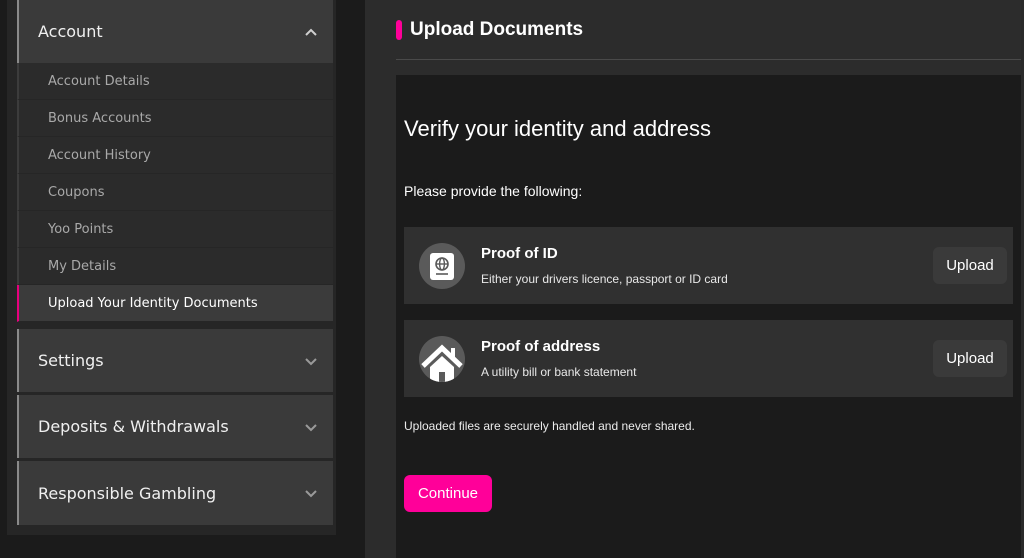  Describe the element at coordinates (71, 360) in the screenshot. I see `sidebar-section-label: Settings` at that location.